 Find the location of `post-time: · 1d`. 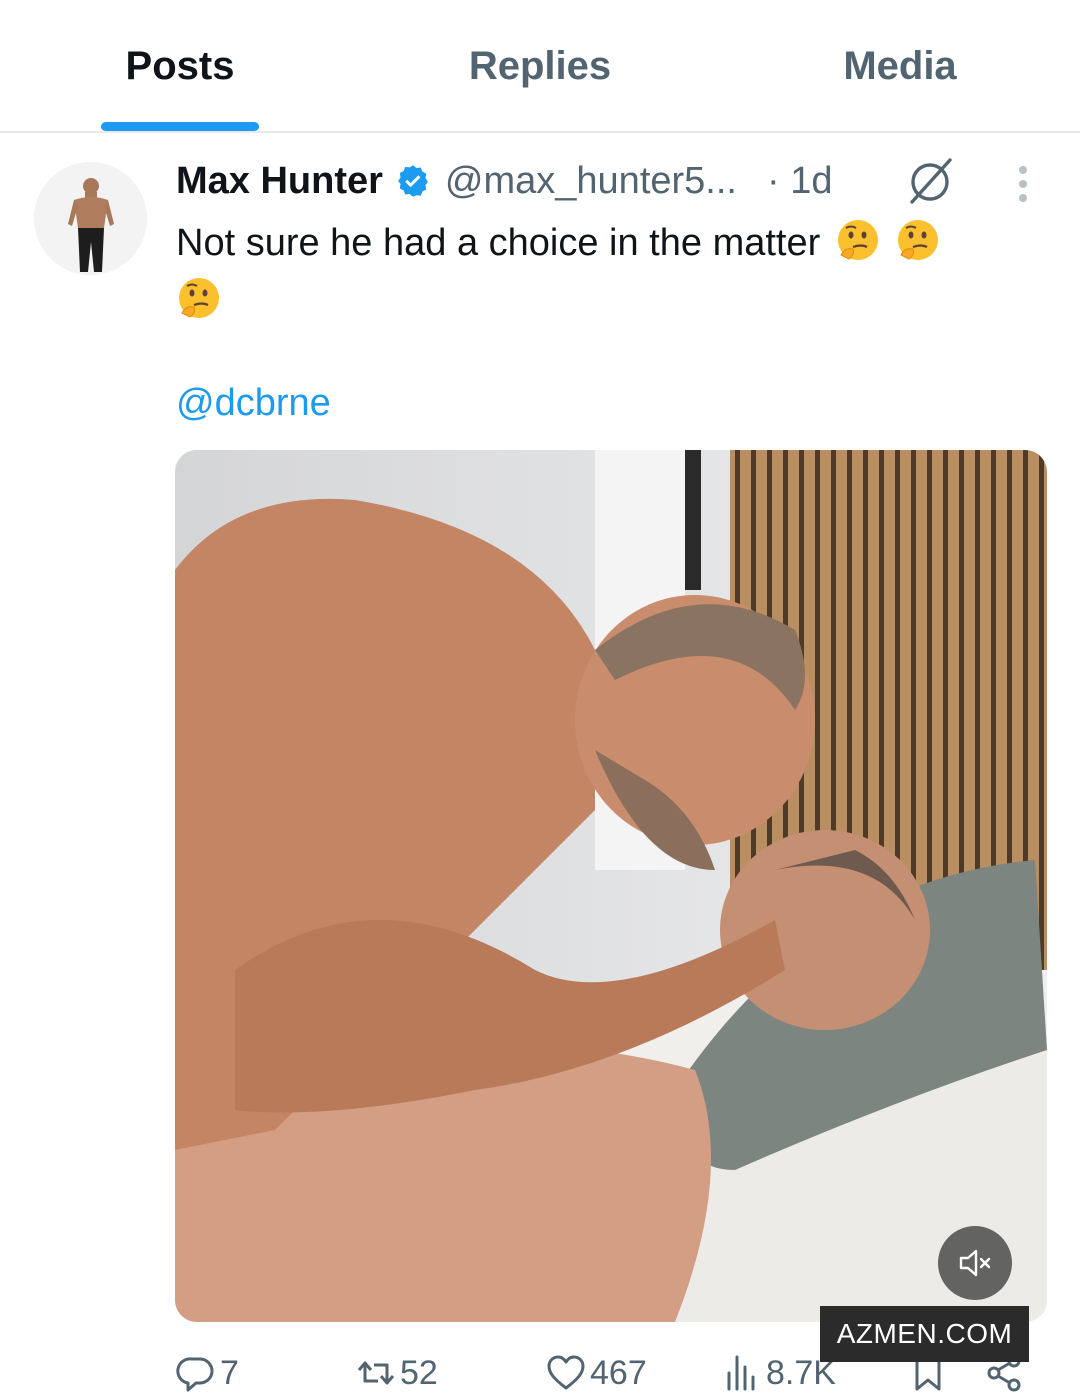

post-time: · 1d is located at coordinates (799, 181).